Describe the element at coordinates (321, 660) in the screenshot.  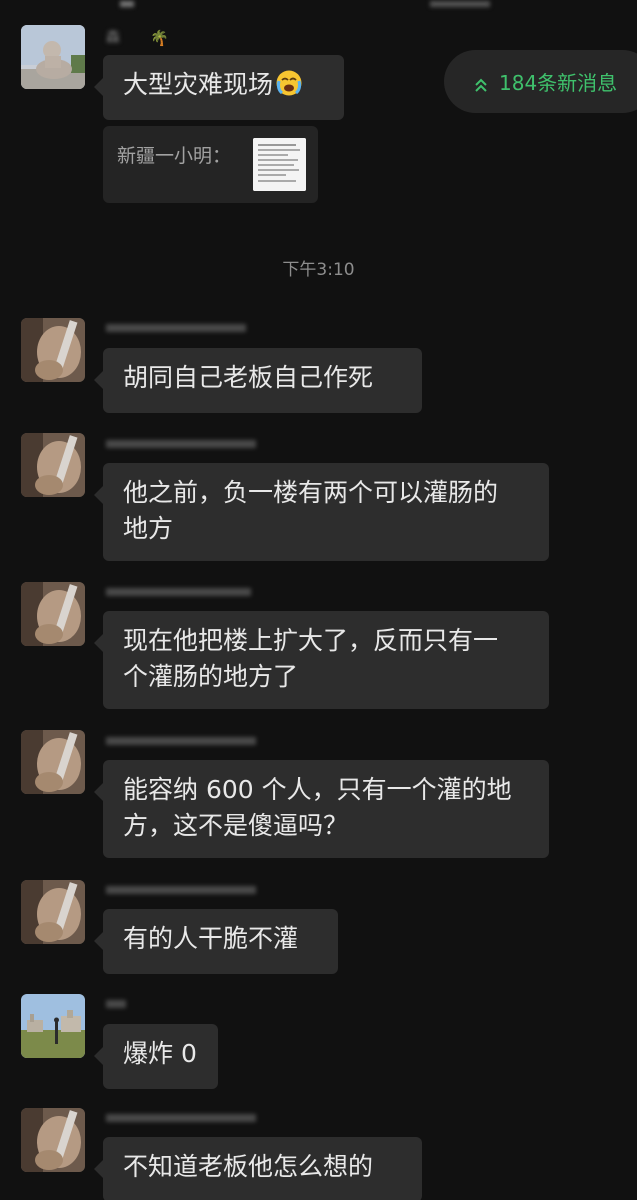
I see `message-bubble: 现在他把楼上扩大了，反而只有一 个灌肠的地方了` at that location.